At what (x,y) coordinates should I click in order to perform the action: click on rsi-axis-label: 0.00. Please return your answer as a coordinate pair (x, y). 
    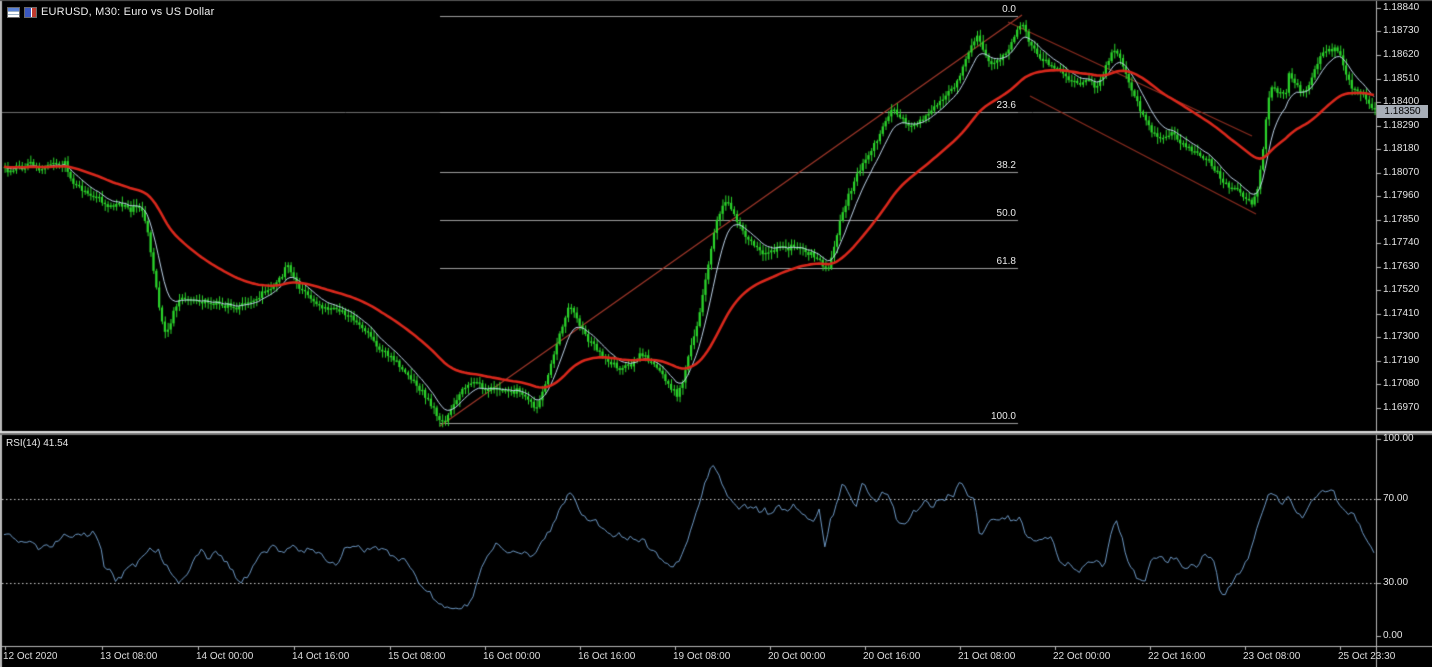
    Looking at the image, I should click on (1393, 635).